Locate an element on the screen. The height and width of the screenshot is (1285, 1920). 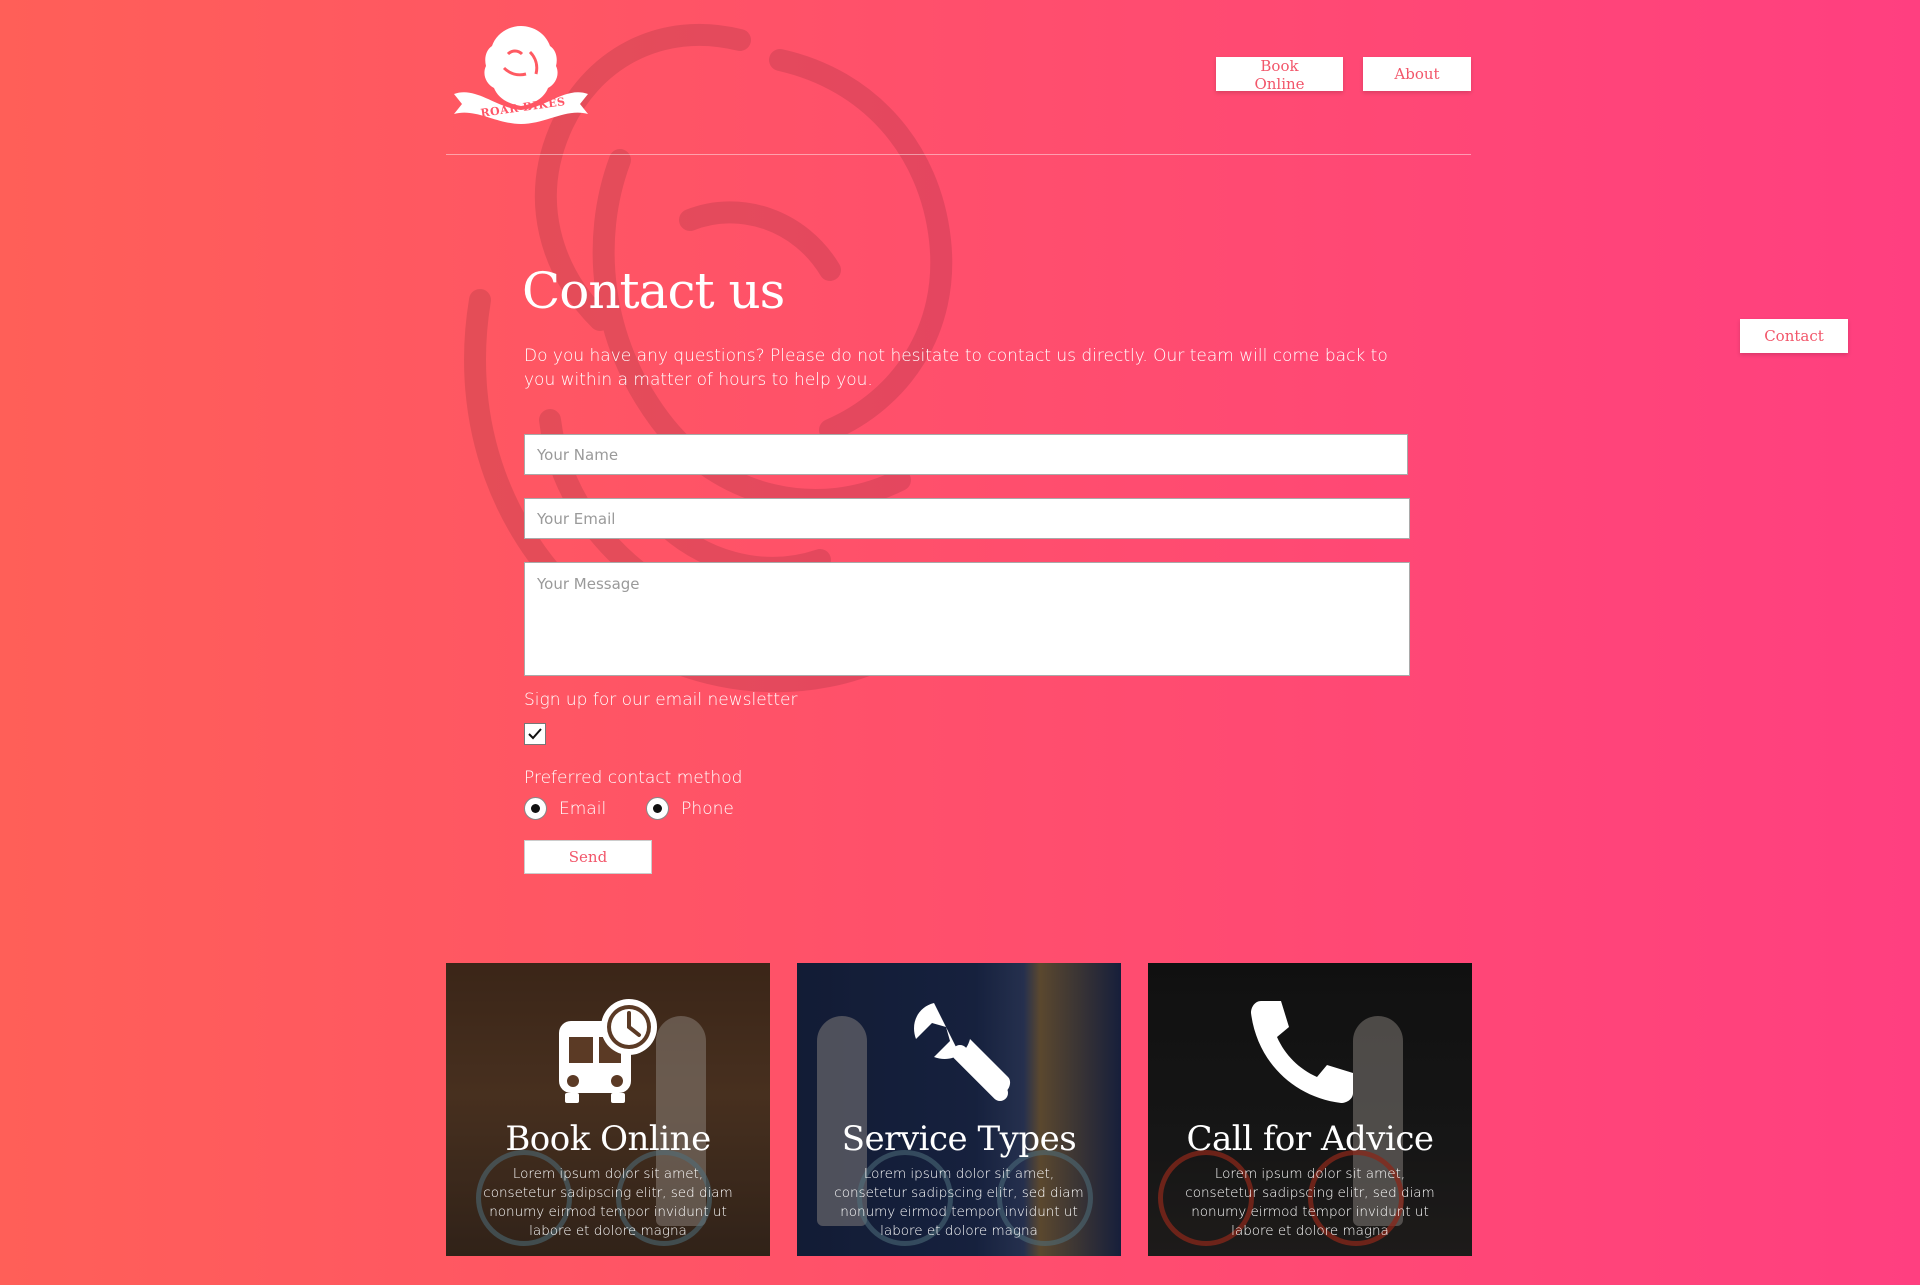
email-input is located at coordinates (967, 518).